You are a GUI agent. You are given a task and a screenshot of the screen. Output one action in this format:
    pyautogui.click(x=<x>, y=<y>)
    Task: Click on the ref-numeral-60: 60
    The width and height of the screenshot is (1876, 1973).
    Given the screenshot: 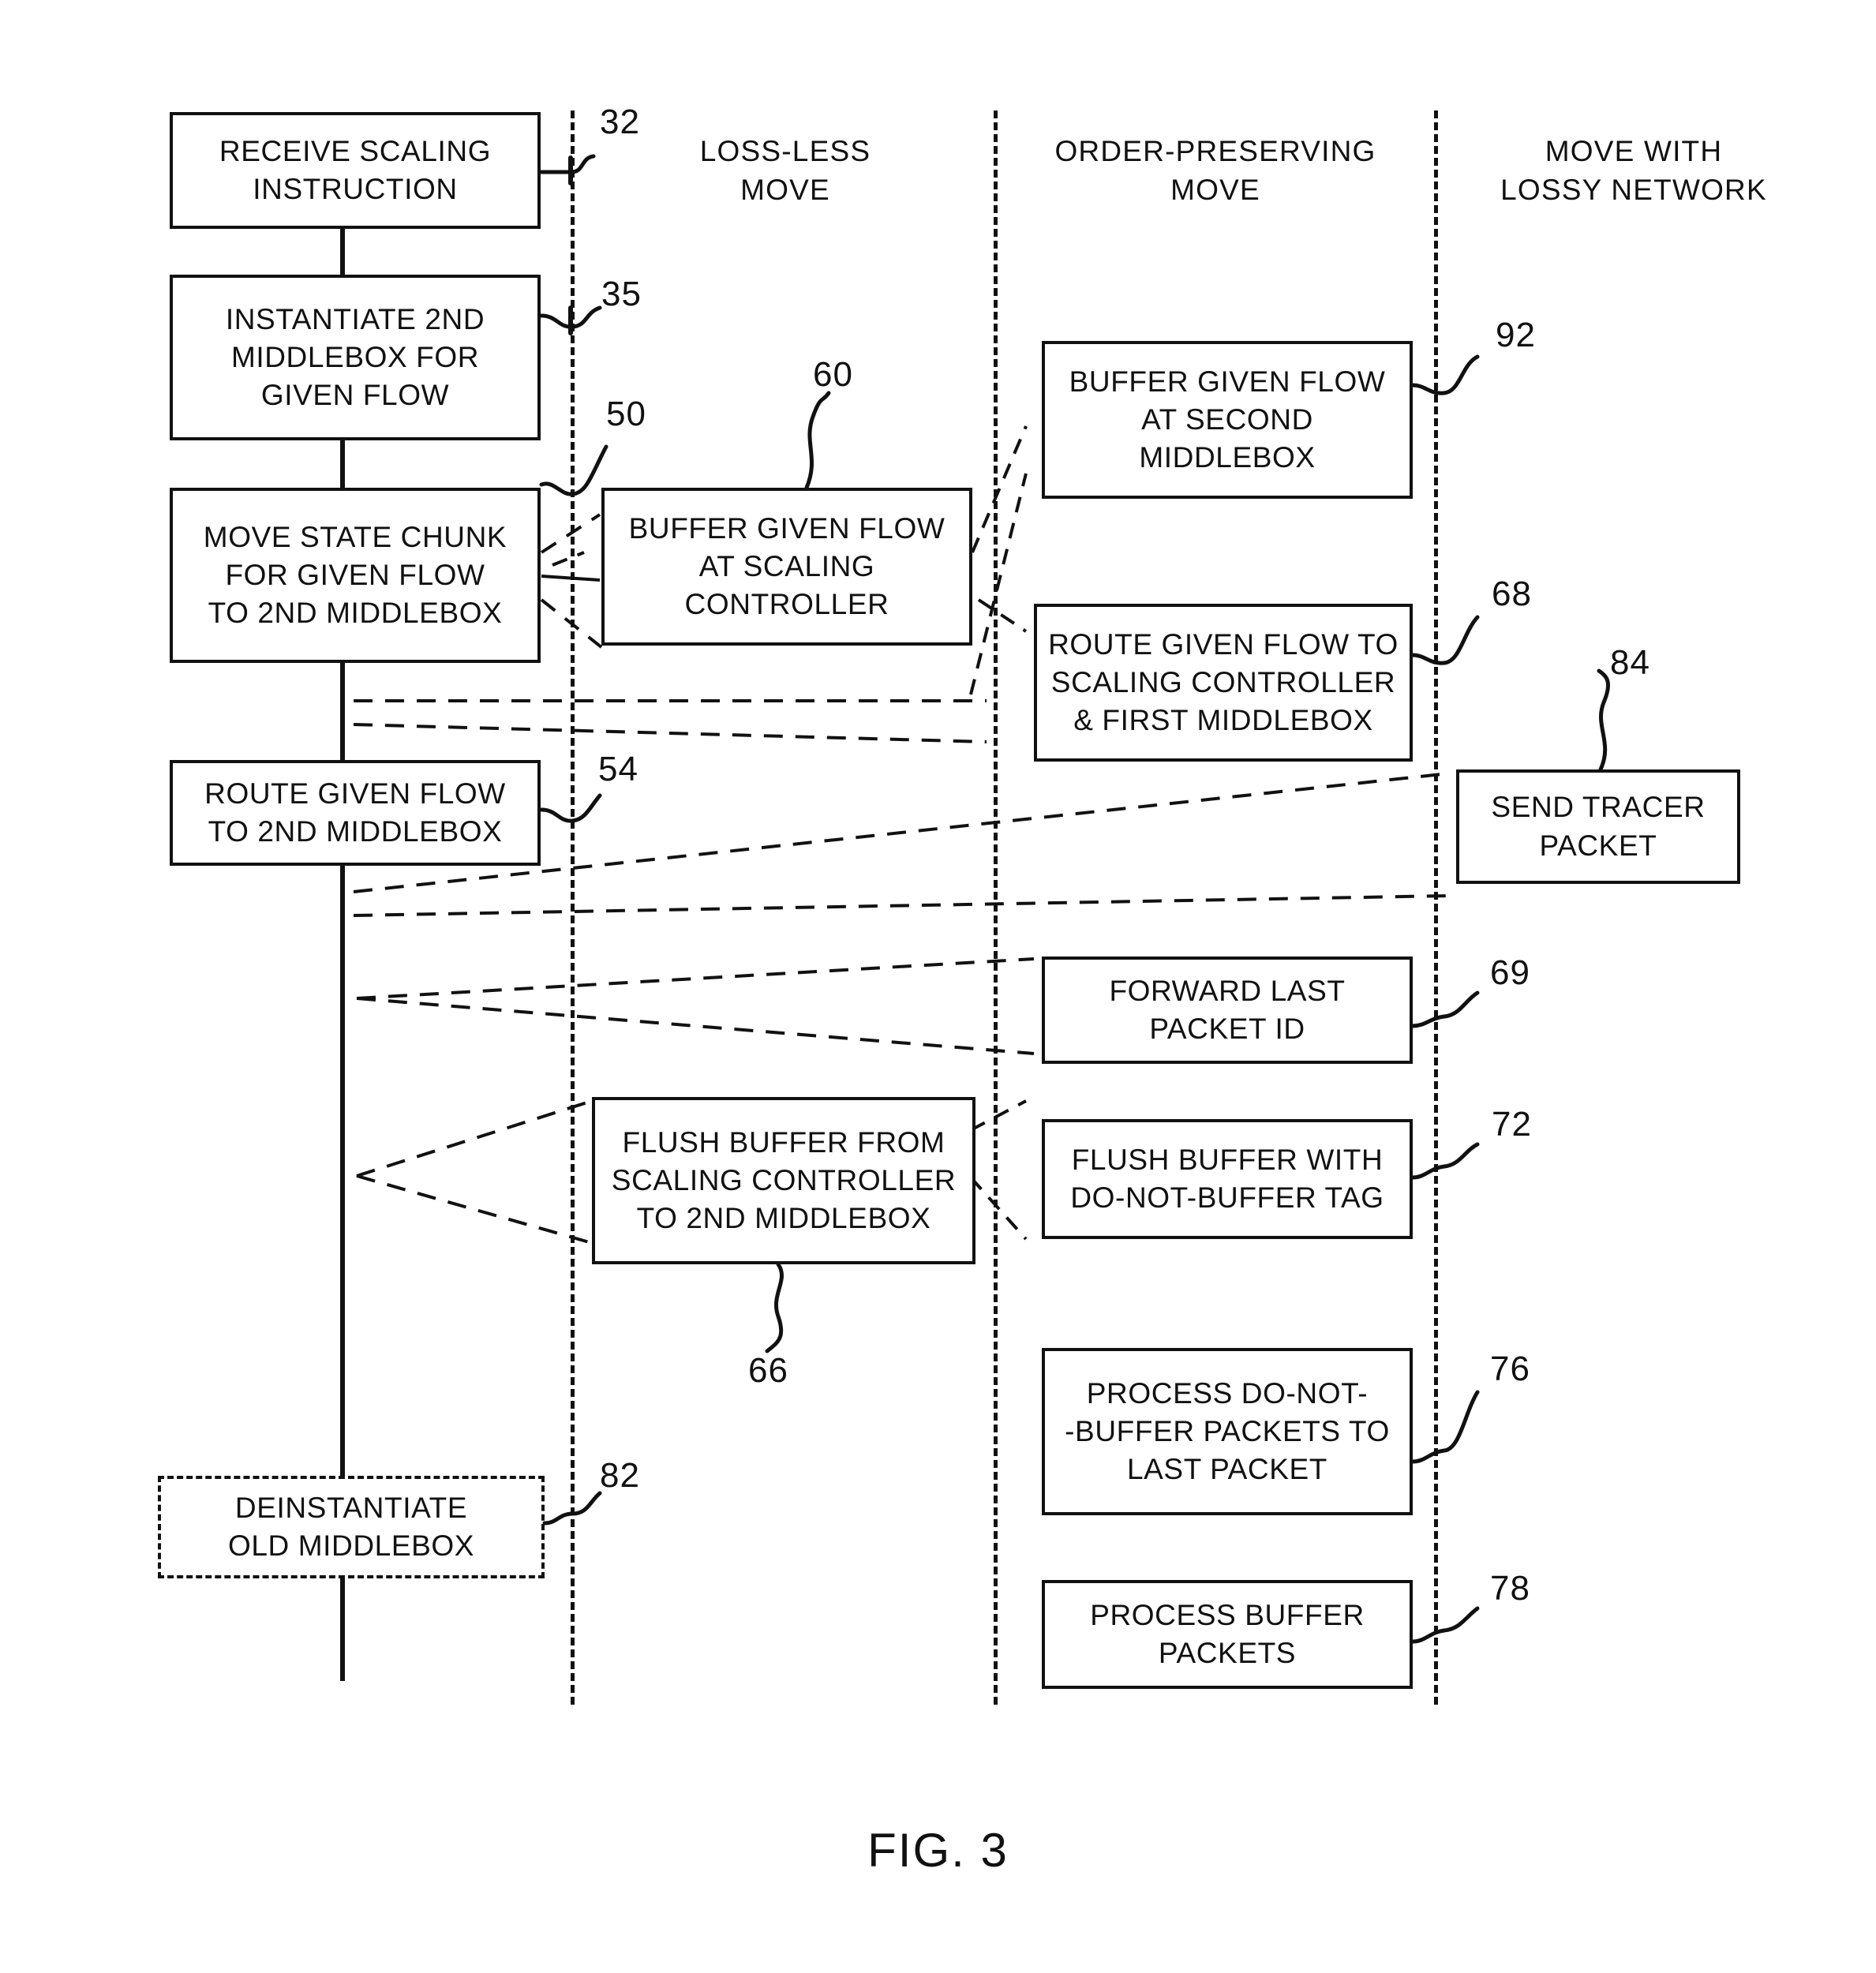 What is the action you would take?
    pyautogui.click(x=833, y=374)
    